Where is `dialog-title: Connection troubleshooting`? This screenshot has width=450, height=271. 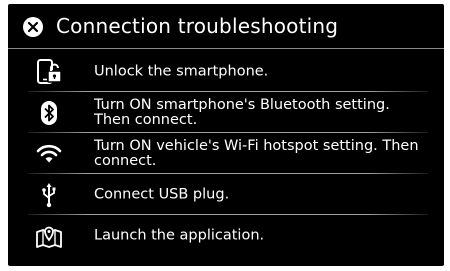
dialog-title: Connection troubleshooting is located at coordinates (197, 26).